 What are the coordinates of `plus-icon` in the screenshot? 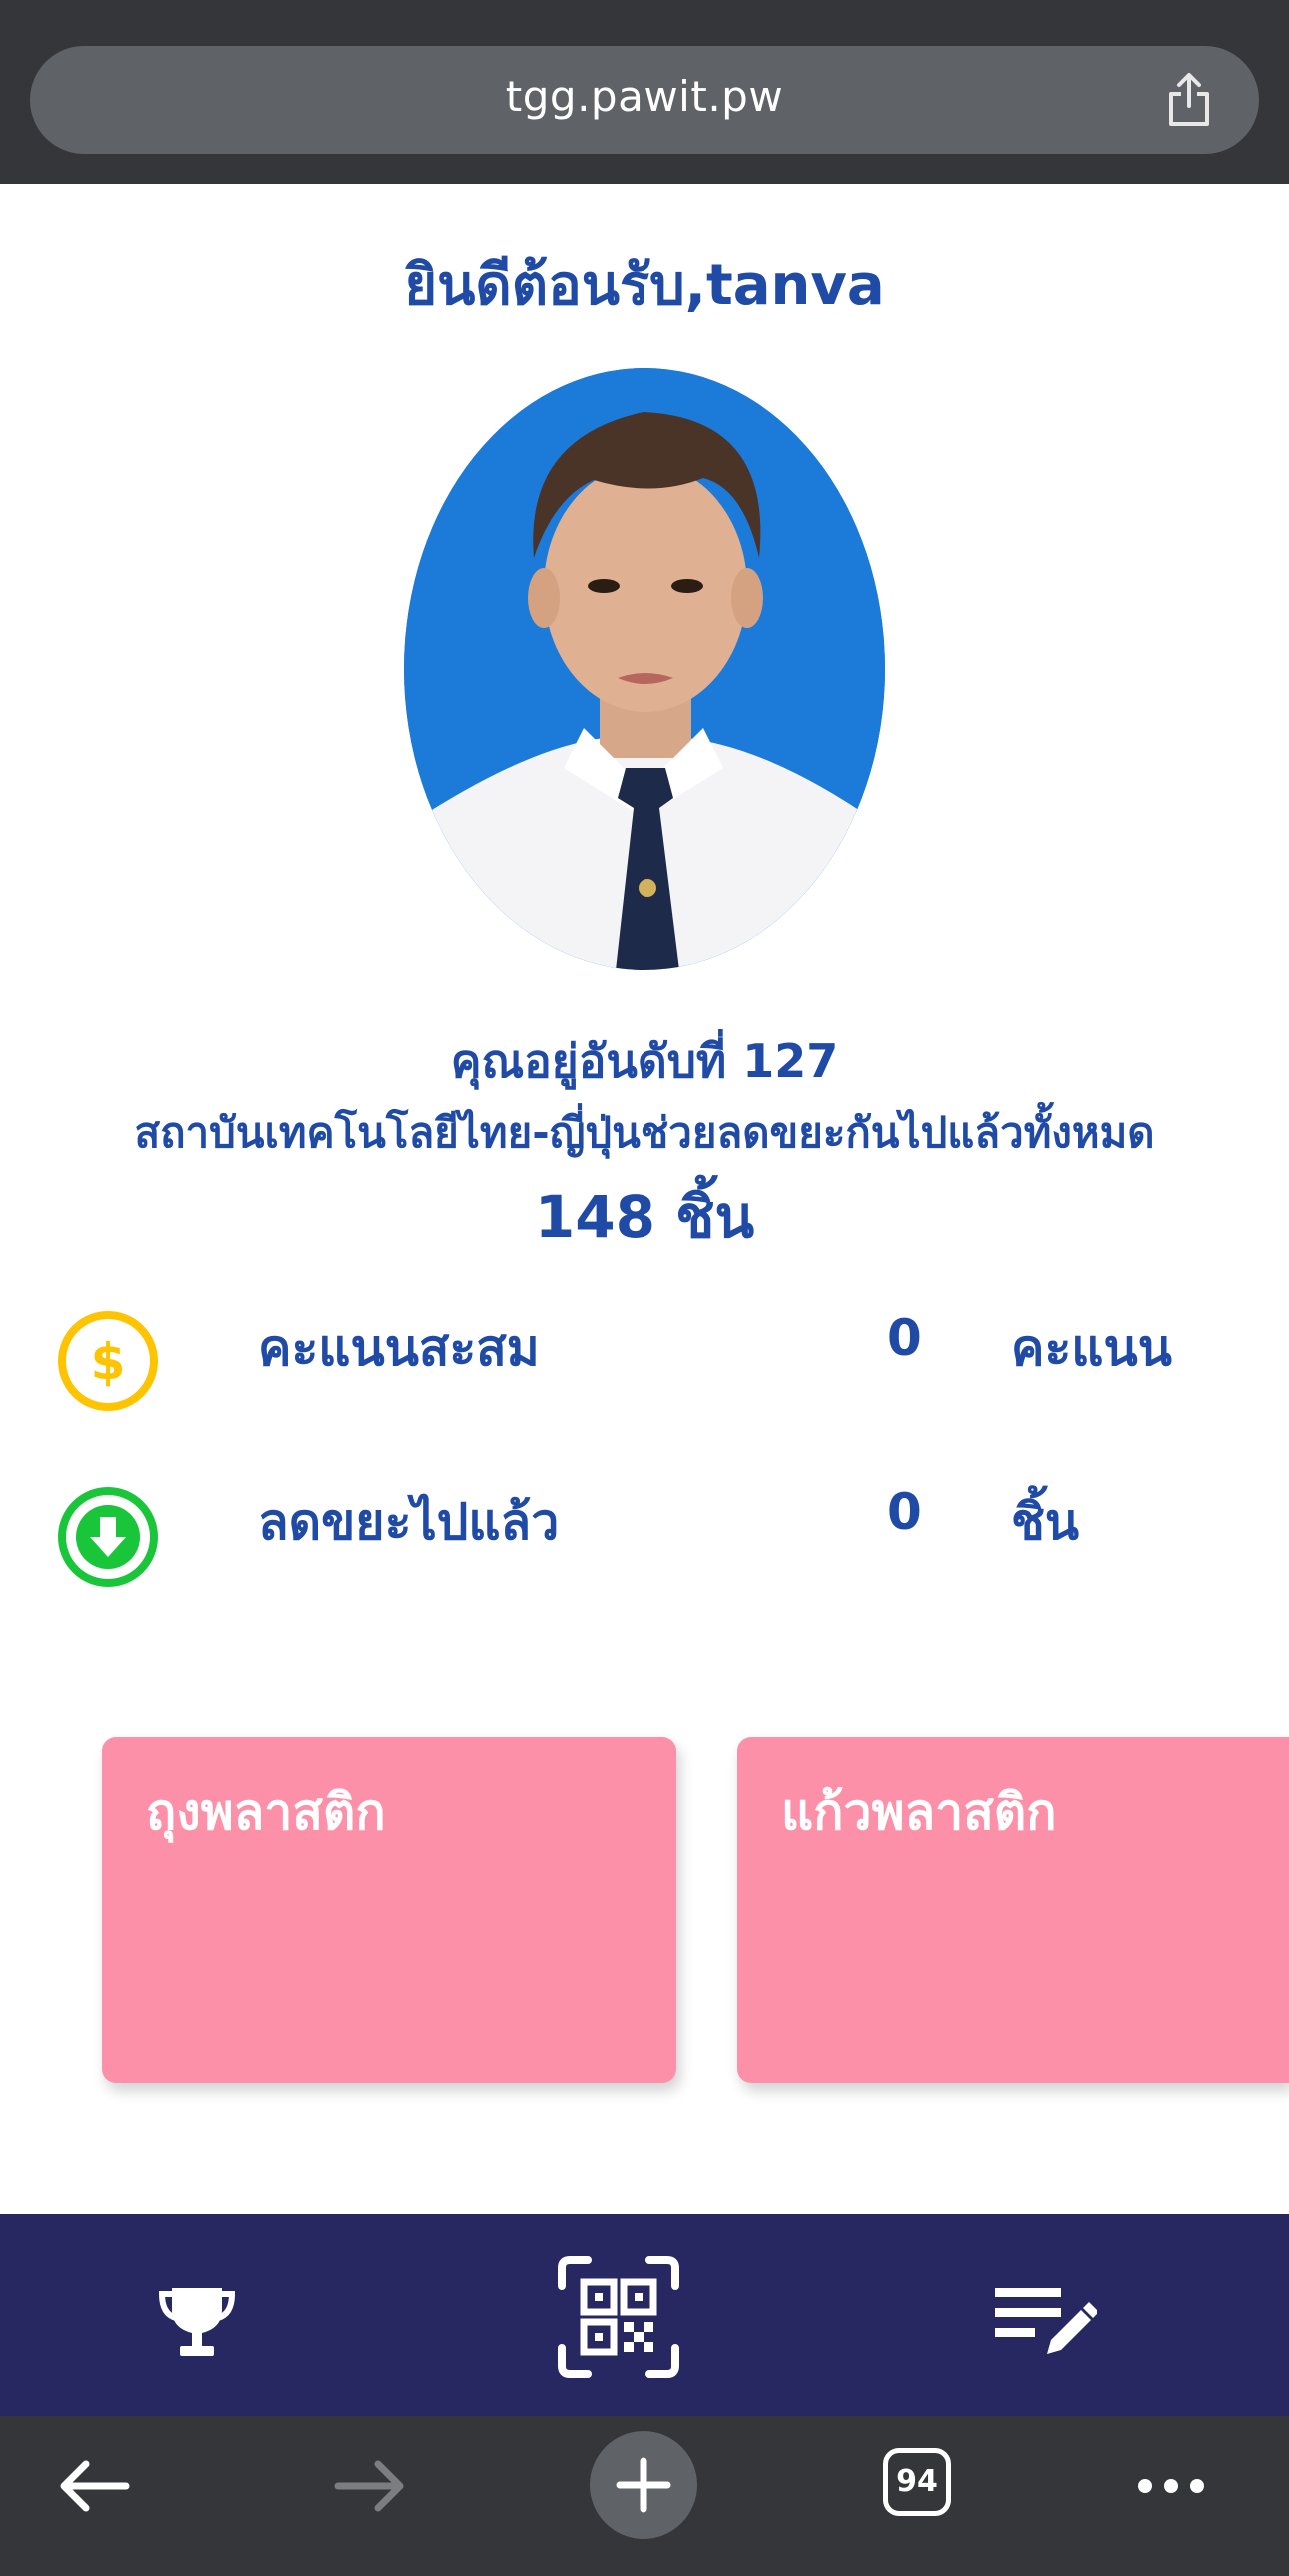 It's located at (643, 2485).